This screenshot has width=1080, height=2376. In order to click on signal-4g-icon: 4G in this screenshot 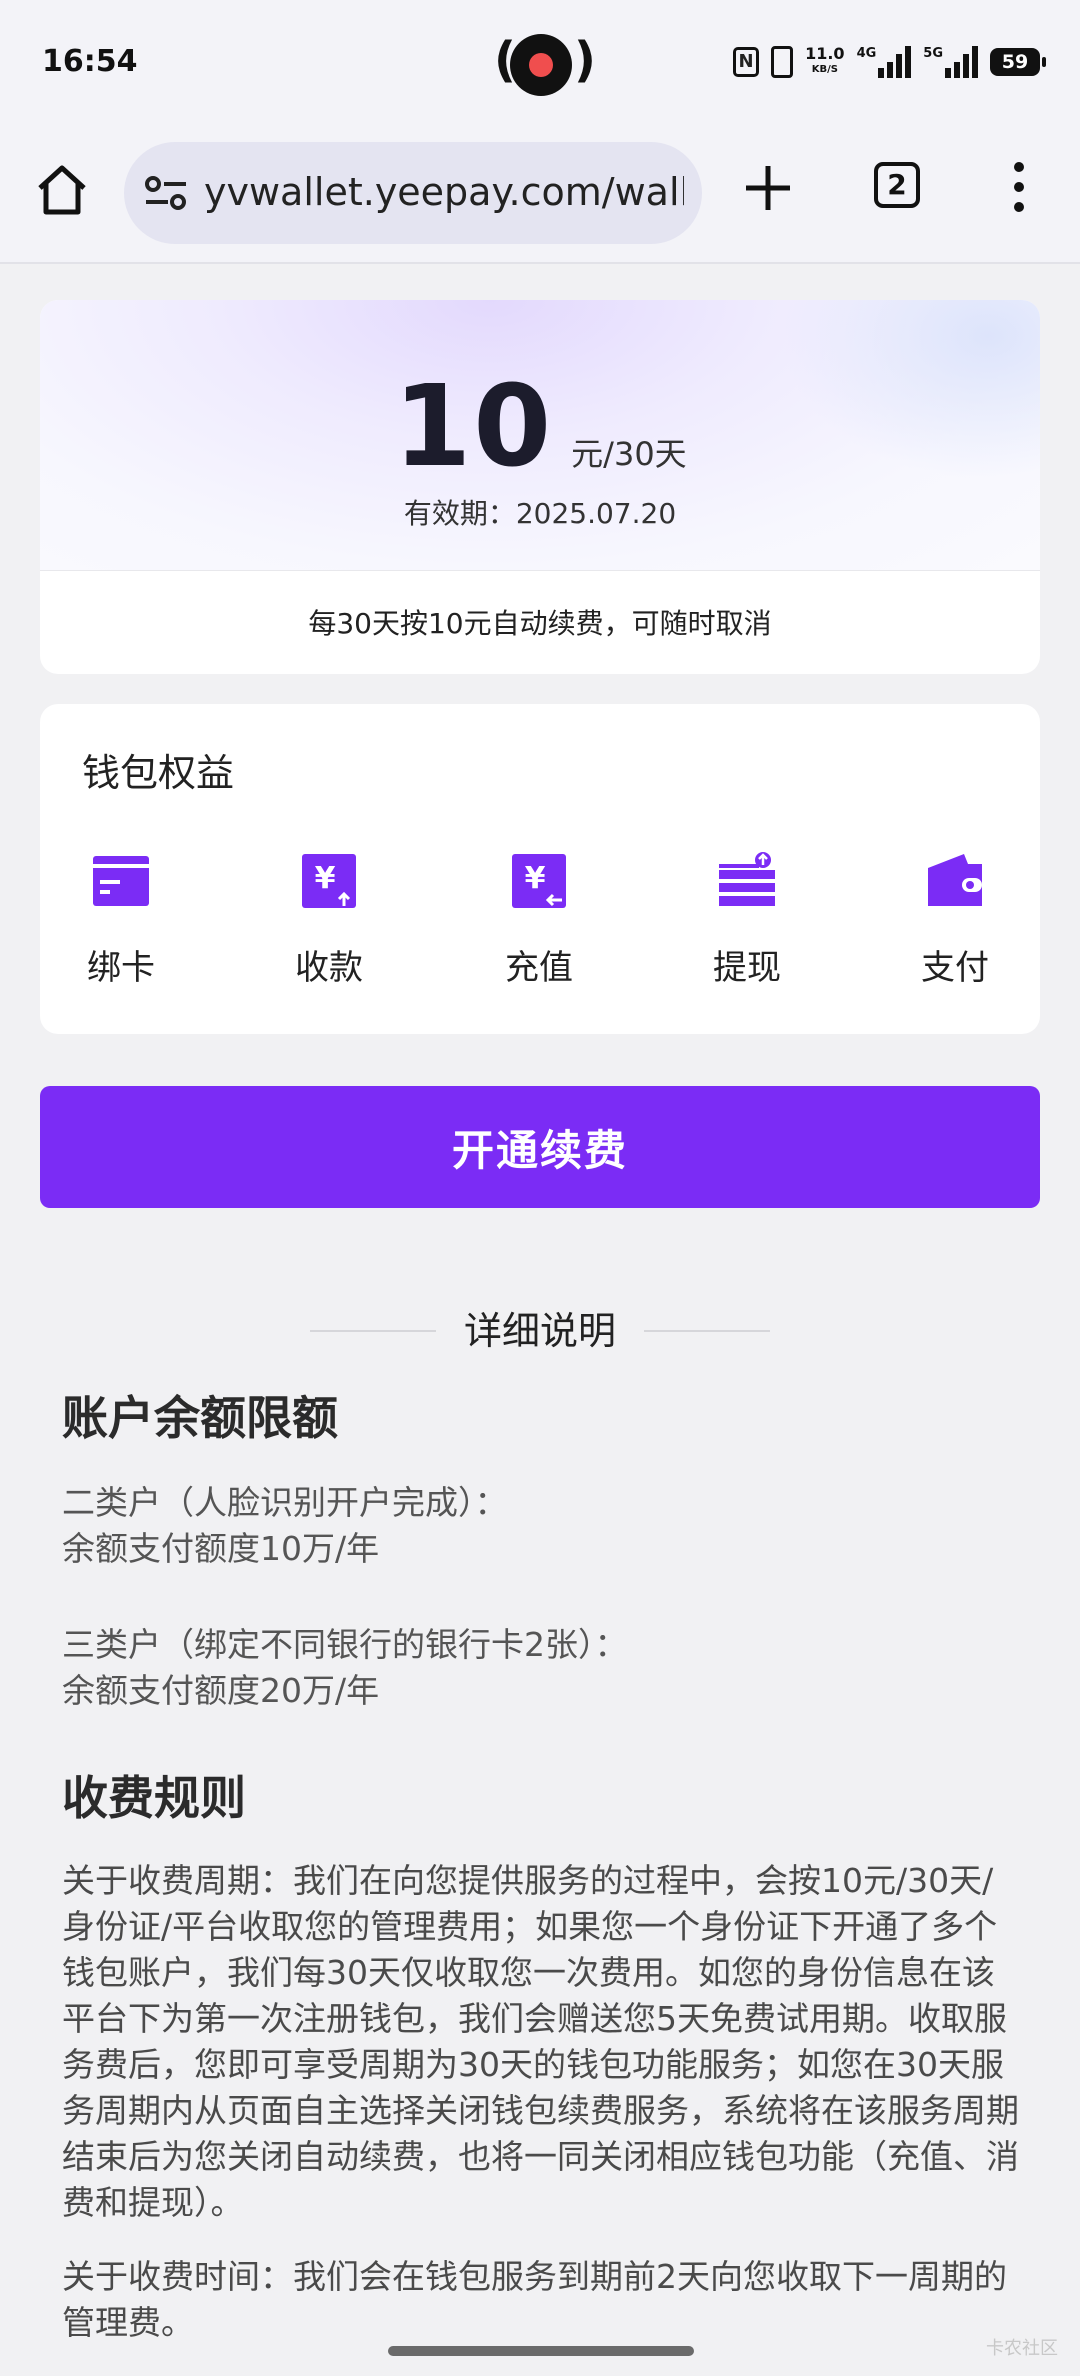, I will do `click(884, 62)`.